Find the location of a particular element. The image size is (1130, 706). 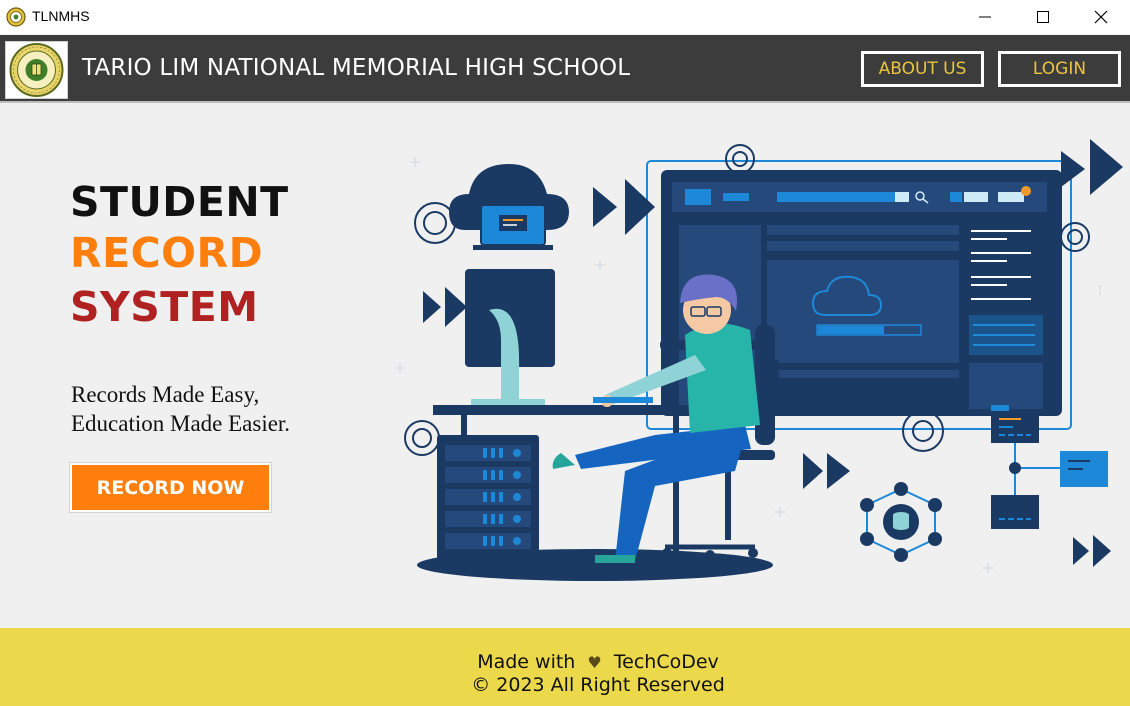

hero-title-system: SYSTEM is located at coordinates (164, 307).